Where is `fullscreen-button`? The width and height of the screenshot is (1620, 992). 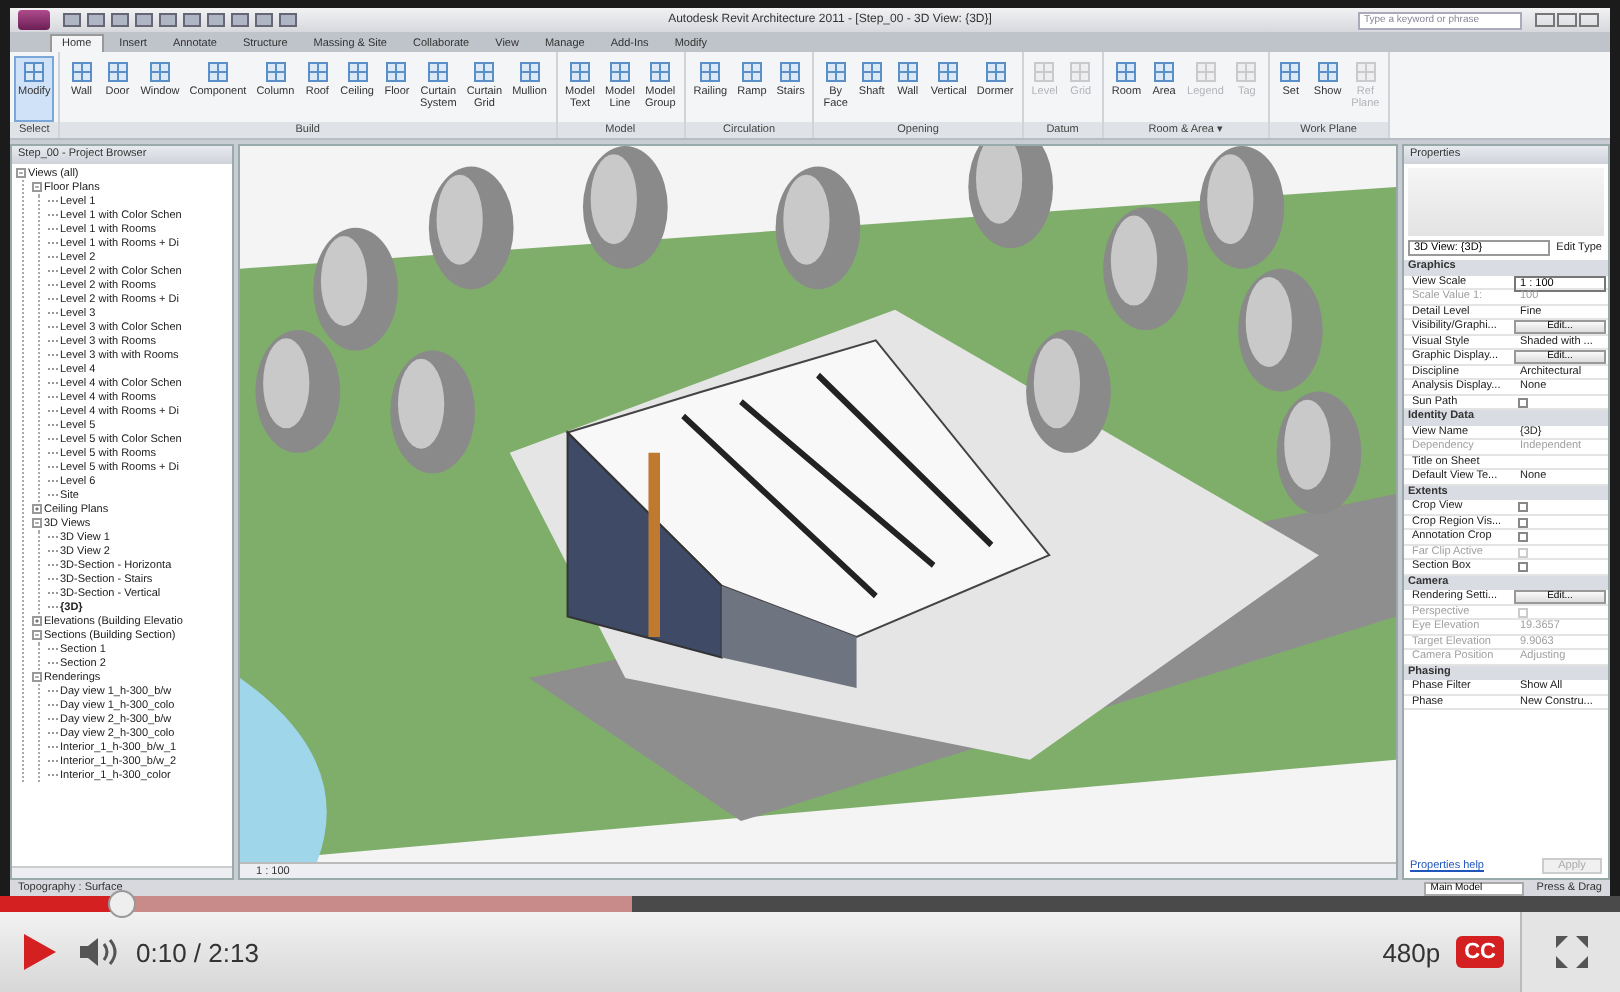
fullscreen-button is located at coordinates (1570, 952).